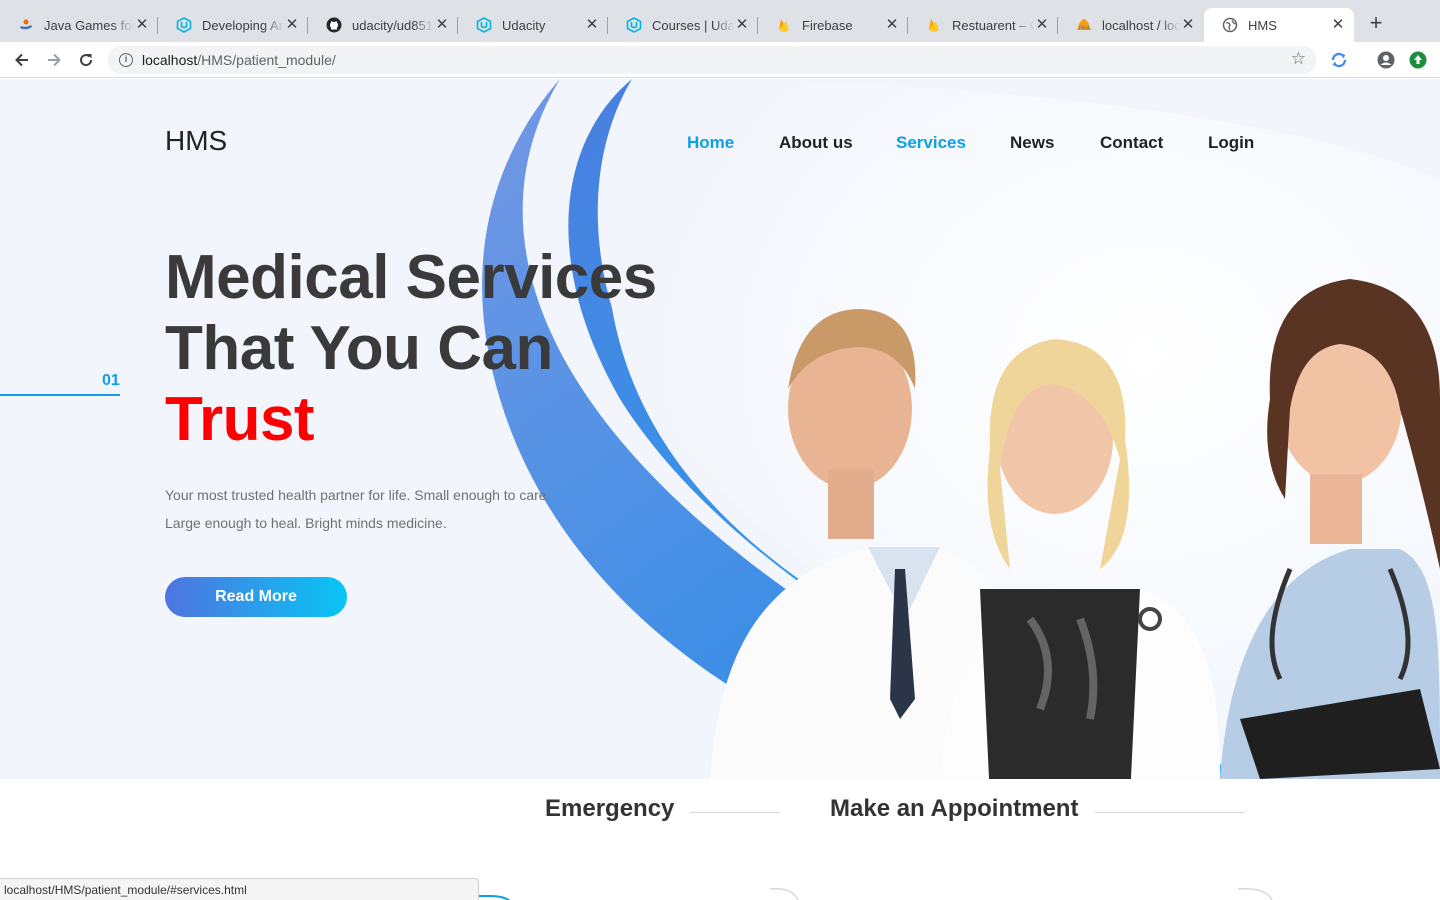 Image resolution: width=1440 pixels, height=900 pixels. I want to click on browser-toolbar: i localhost/HMS/patient_module/ ☆, so click(720, 60).